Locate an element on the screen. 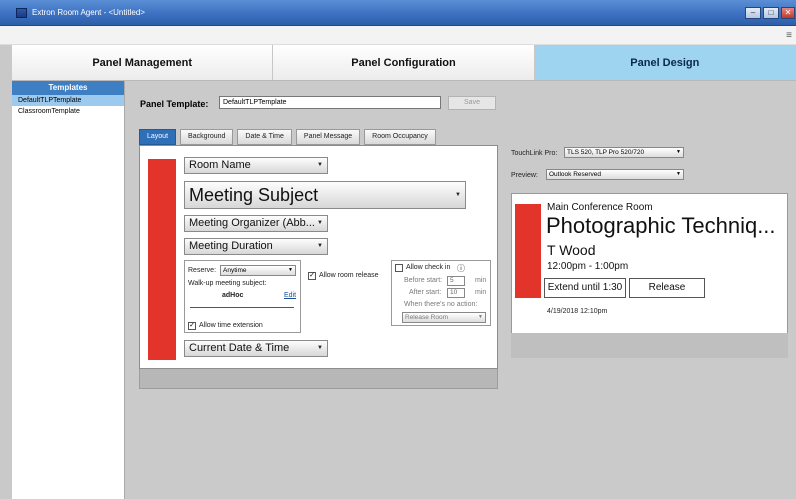 The height and width of the screenshot is (499, 796). templates-header: Templates is located at coordinates (68, 88).